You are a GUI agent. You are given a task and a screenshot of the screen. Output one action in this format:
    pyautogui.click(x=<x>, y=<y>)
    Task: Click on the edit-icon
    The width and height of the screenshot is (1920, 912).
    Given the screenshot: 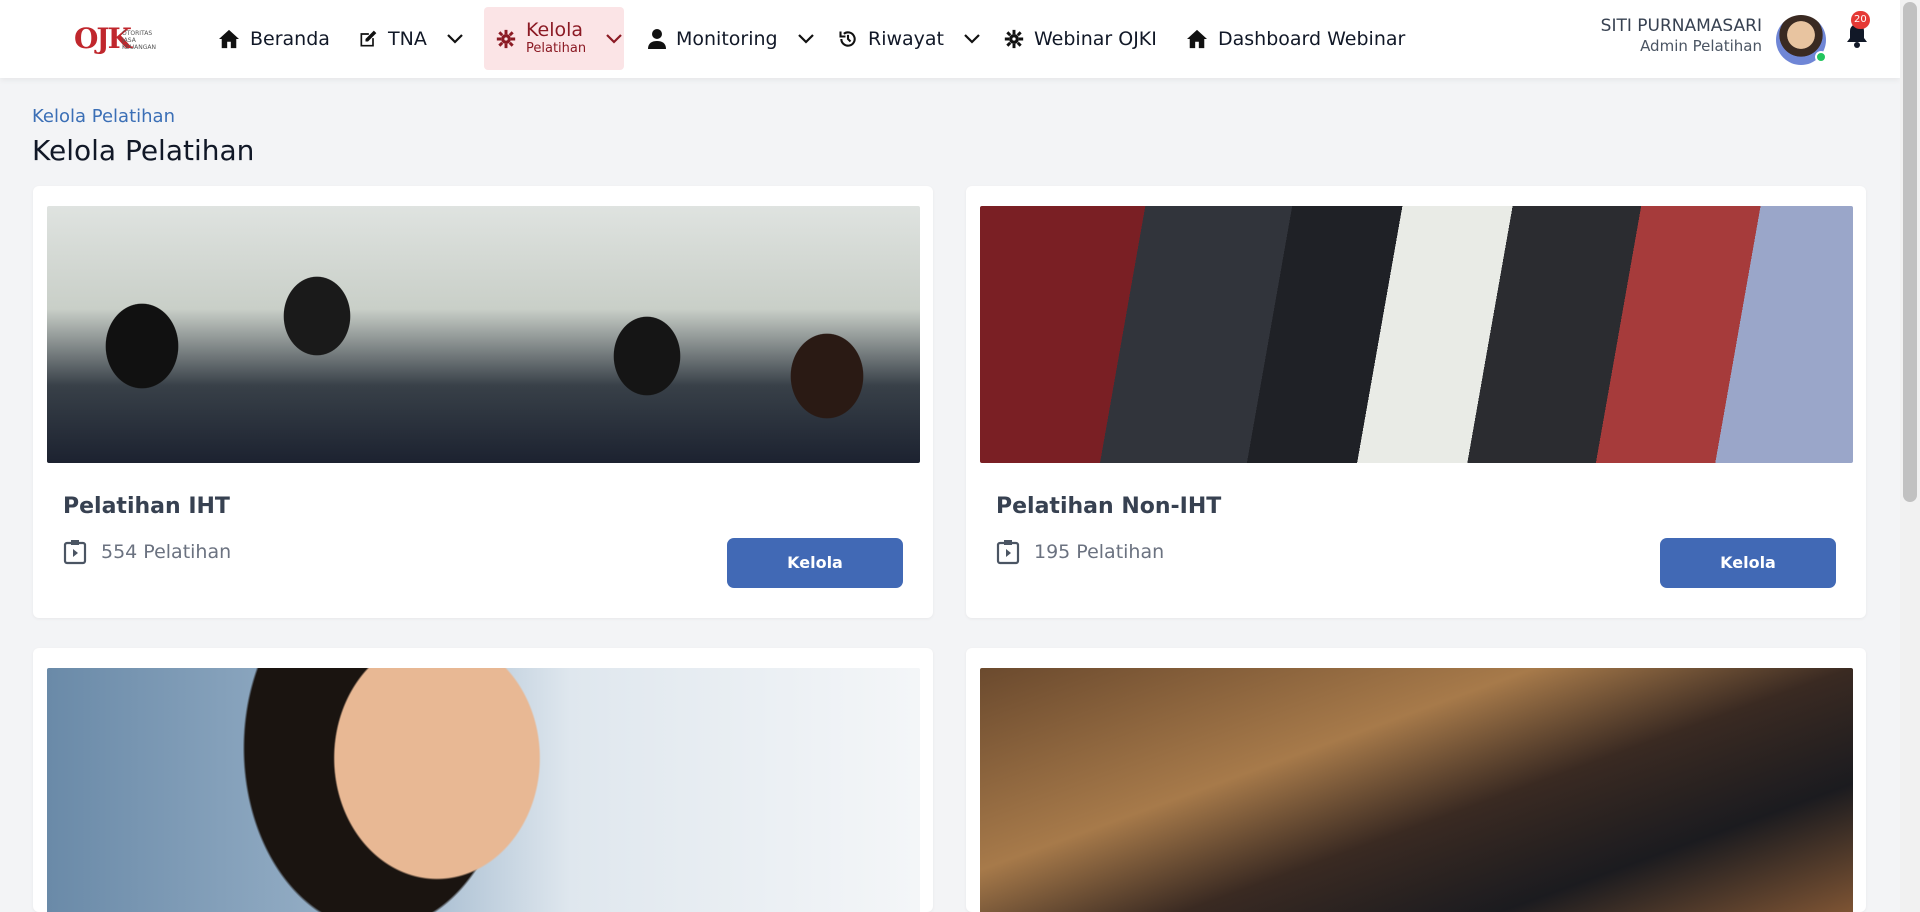 What is the action you would take?
    pyautogui.click(x=368, y=38)
    